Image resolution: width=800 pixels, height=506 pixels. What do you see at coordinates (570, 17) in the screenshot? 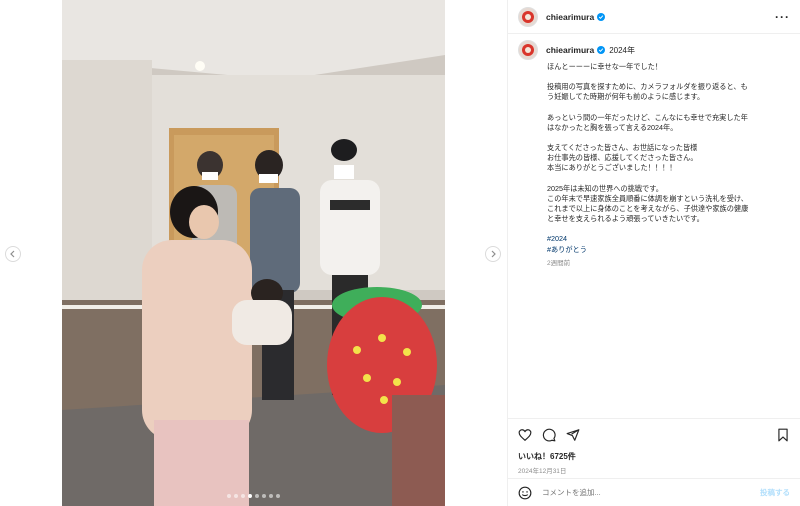
I see `username: chiearimura` at bounding box center [570, 17].